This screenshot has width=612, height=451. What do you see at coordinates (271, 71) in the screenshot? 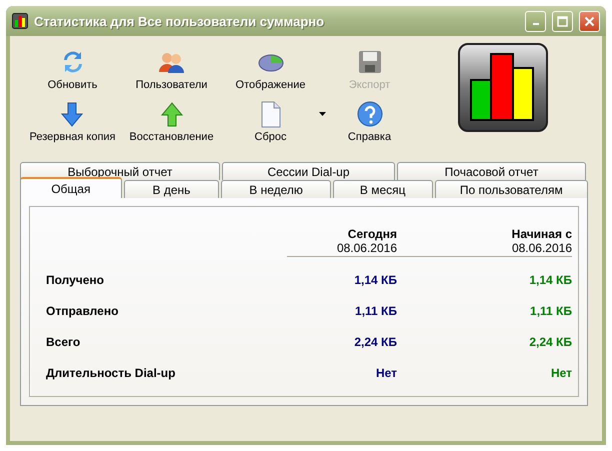
I see `display-button: Отображение` at bounding box center [271, 71].